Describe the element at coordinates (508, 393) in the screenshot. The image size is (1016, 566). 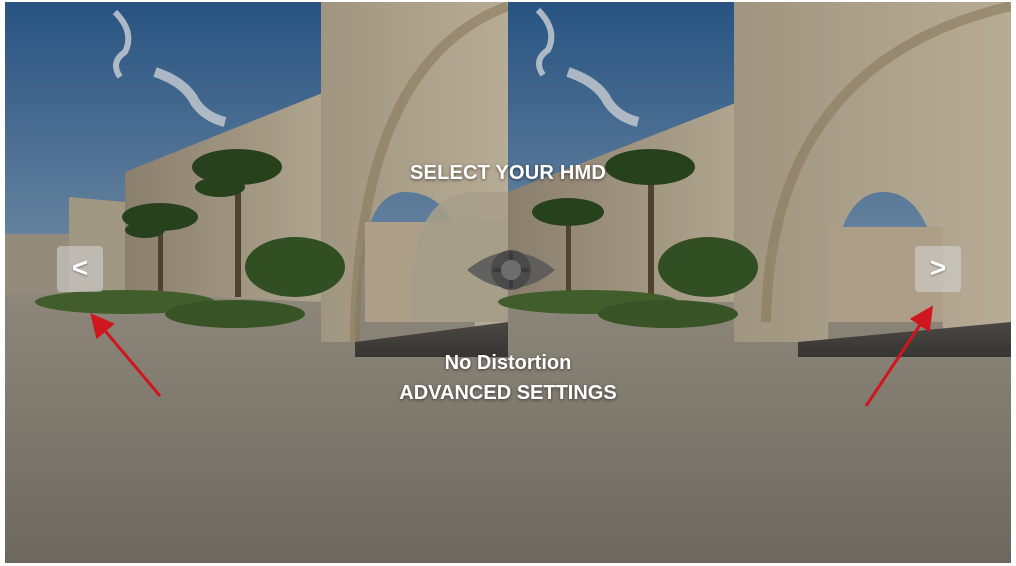
I see `advanced-settings-button: ADVANCED SETTINGS` at that location.